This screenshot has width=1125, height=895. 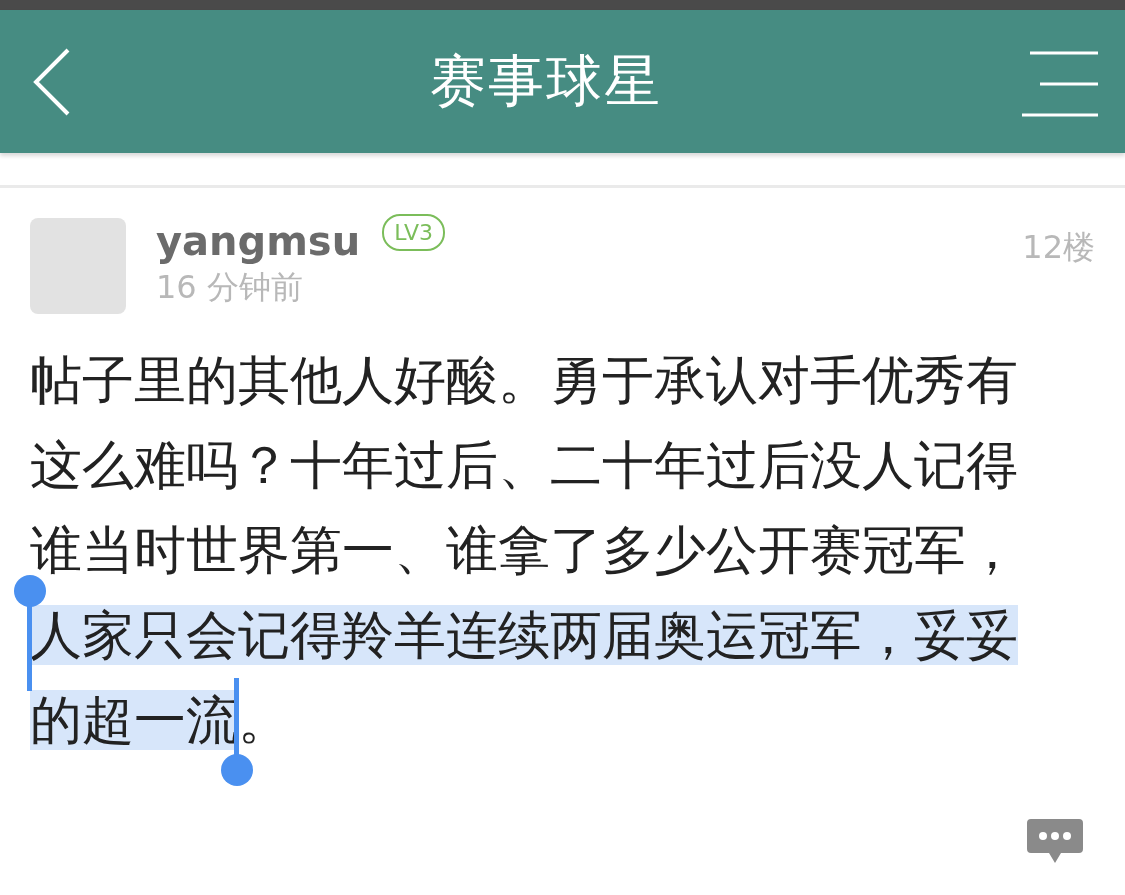 What do you see at coordinates (1055, 841) in the screenshot?
I see `comment-icon` at bounding box center [1055, 841].